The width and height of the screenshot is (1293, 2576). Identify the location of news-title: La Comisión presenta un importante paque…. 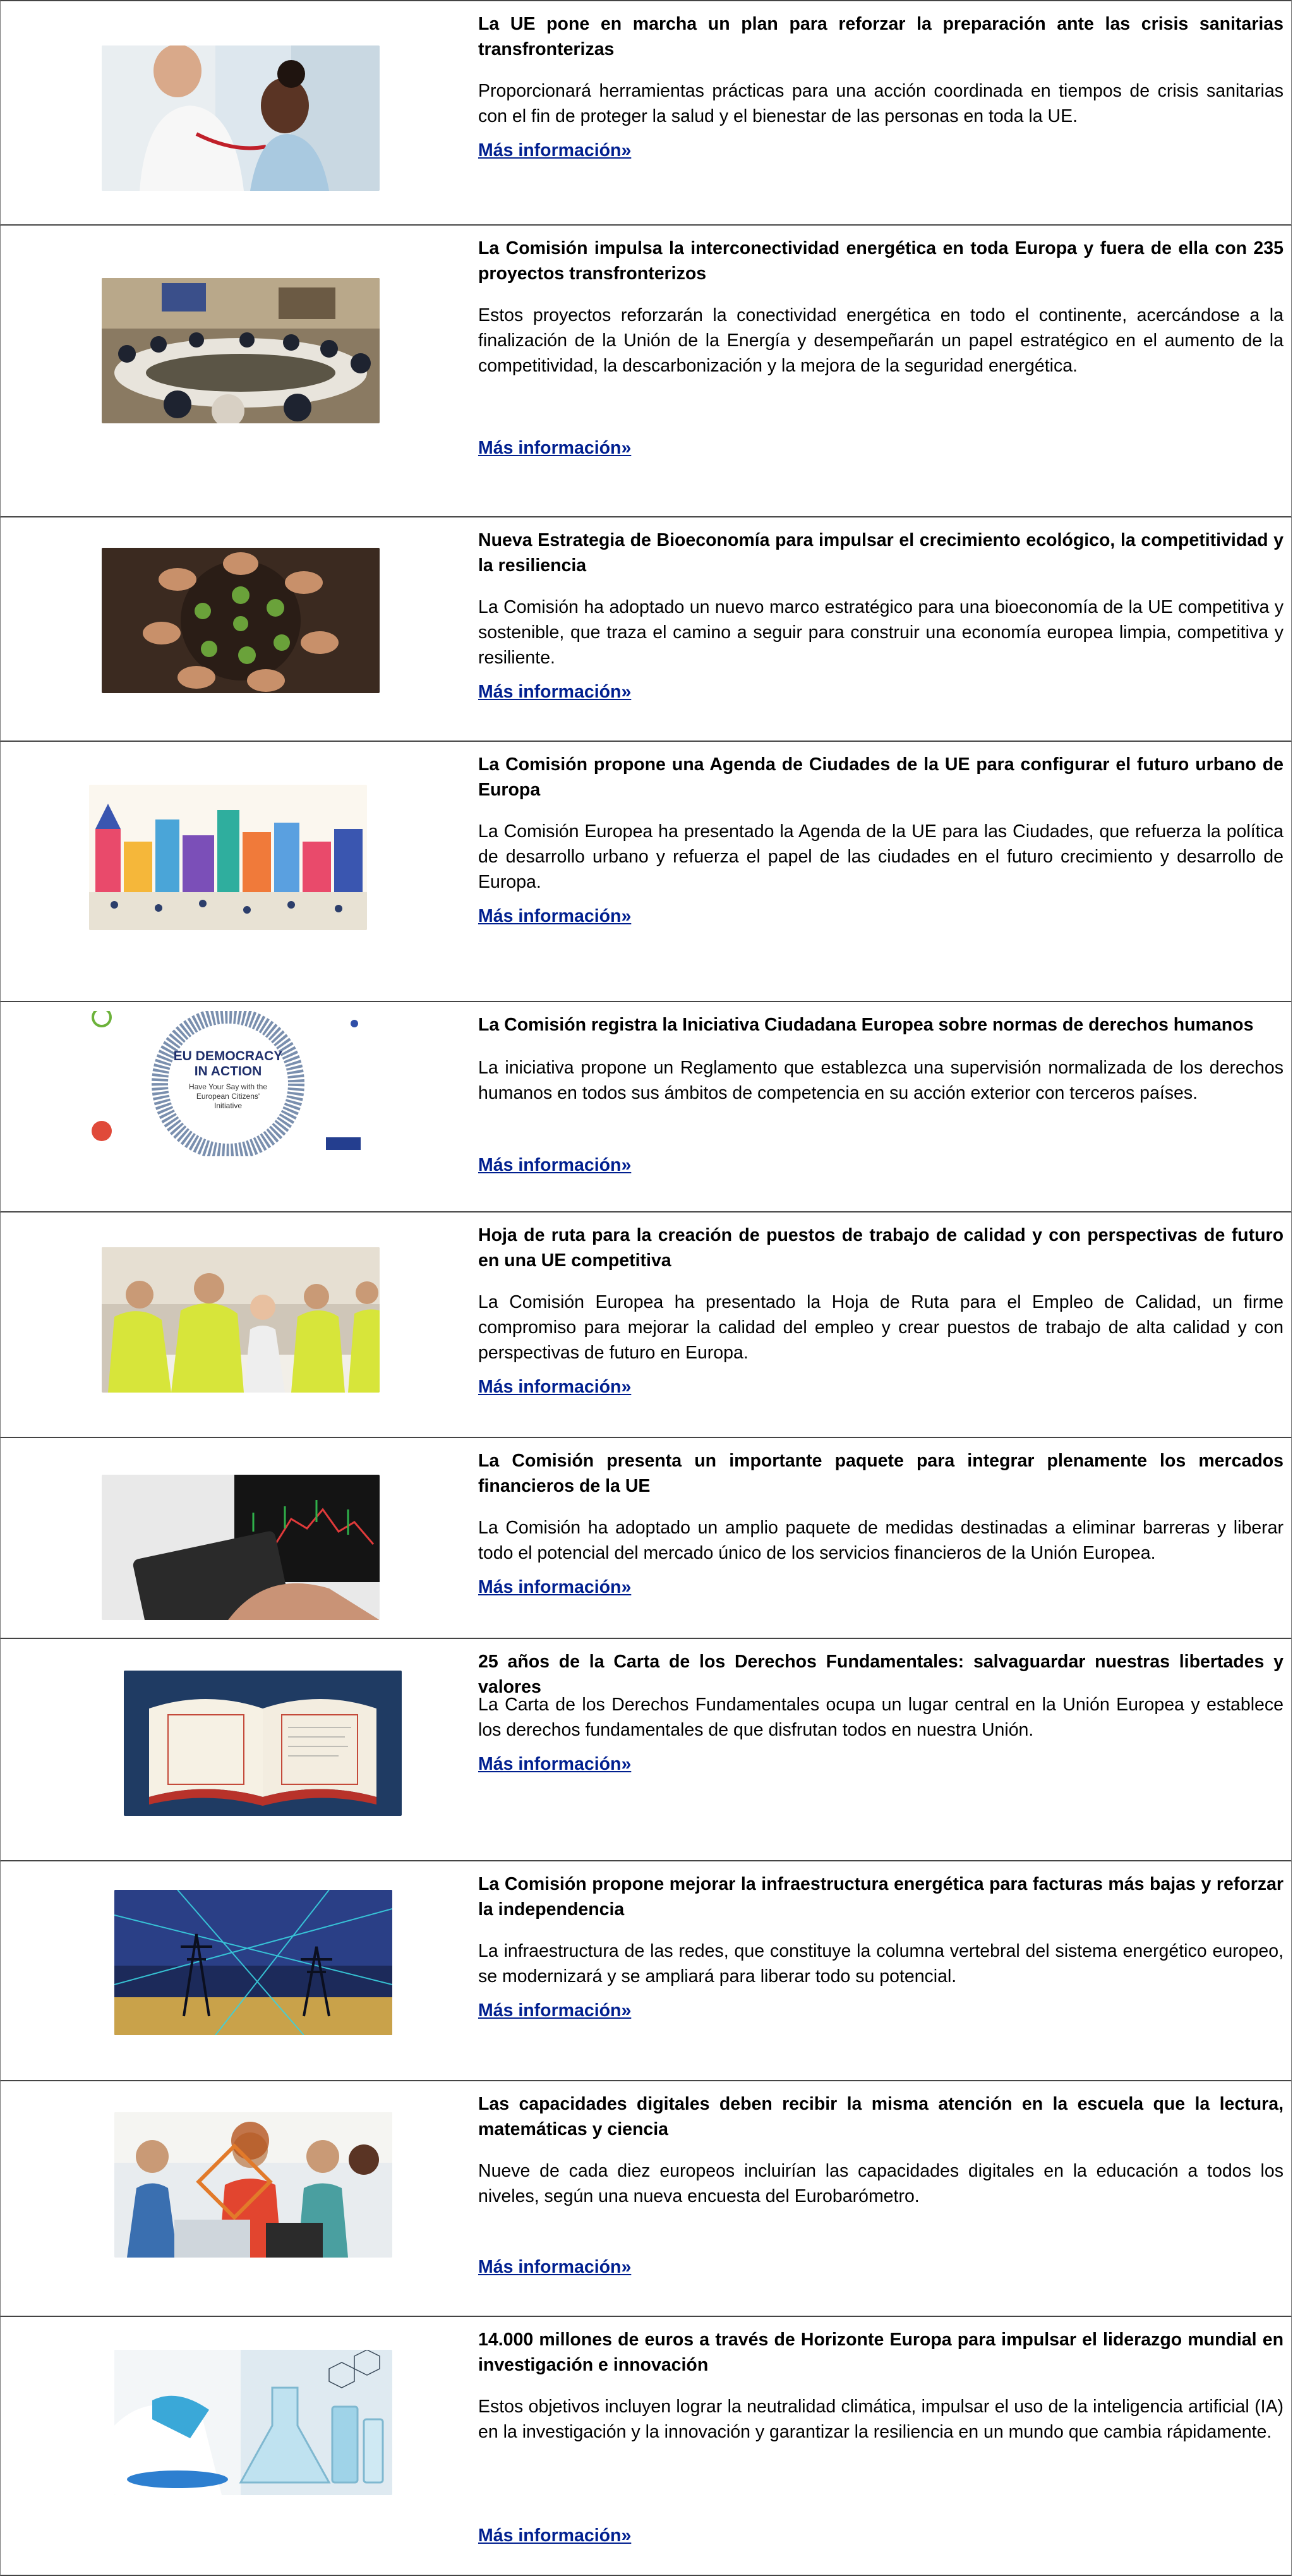
(881, 1473).